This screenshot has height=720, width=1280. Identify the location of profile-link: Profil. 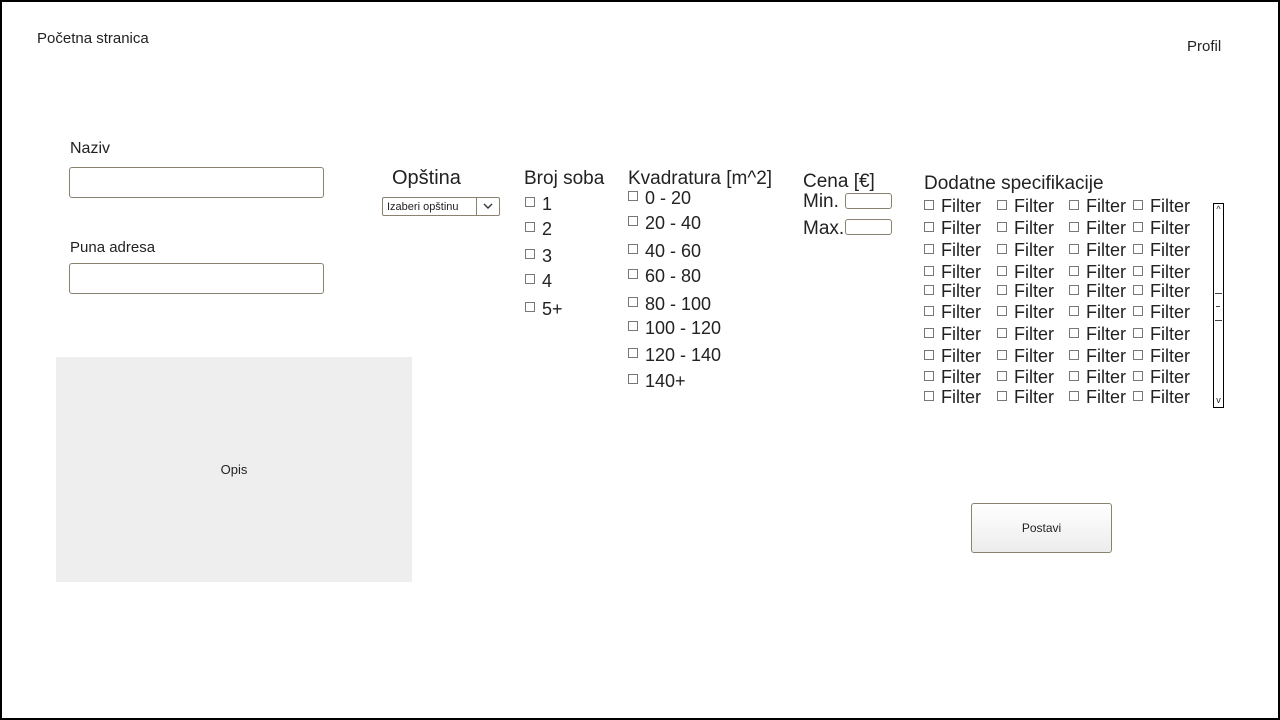
(1204, 46).